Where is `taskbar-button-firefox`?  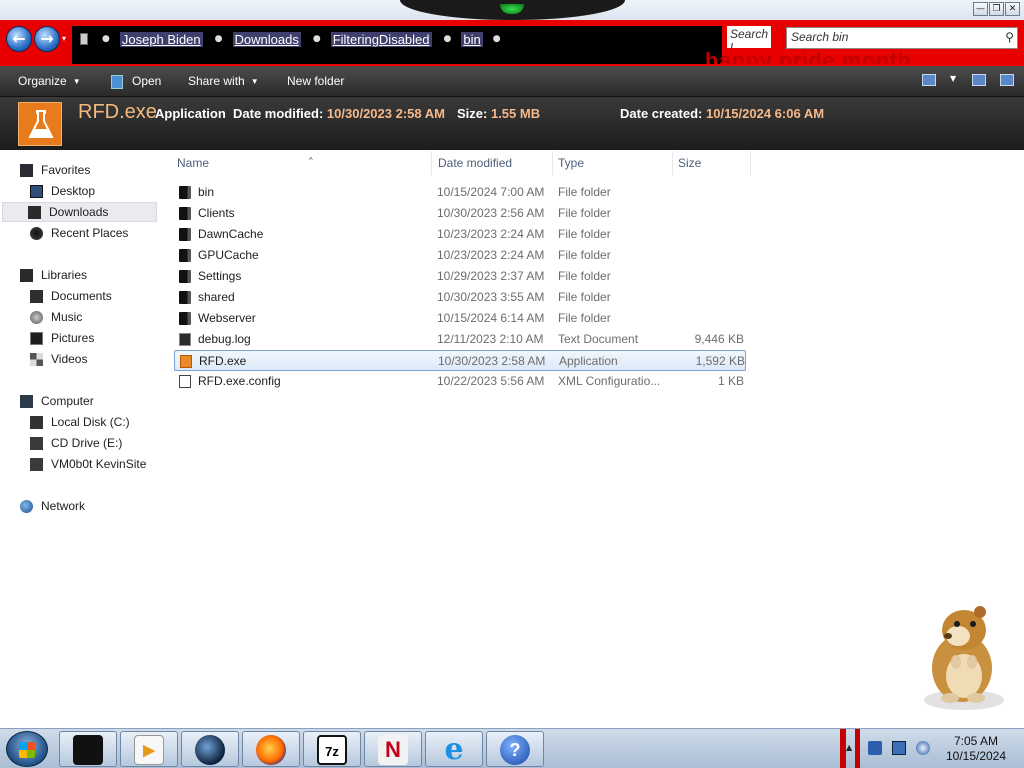 taskbar-button-firefox is located at coordinates (271, 749).